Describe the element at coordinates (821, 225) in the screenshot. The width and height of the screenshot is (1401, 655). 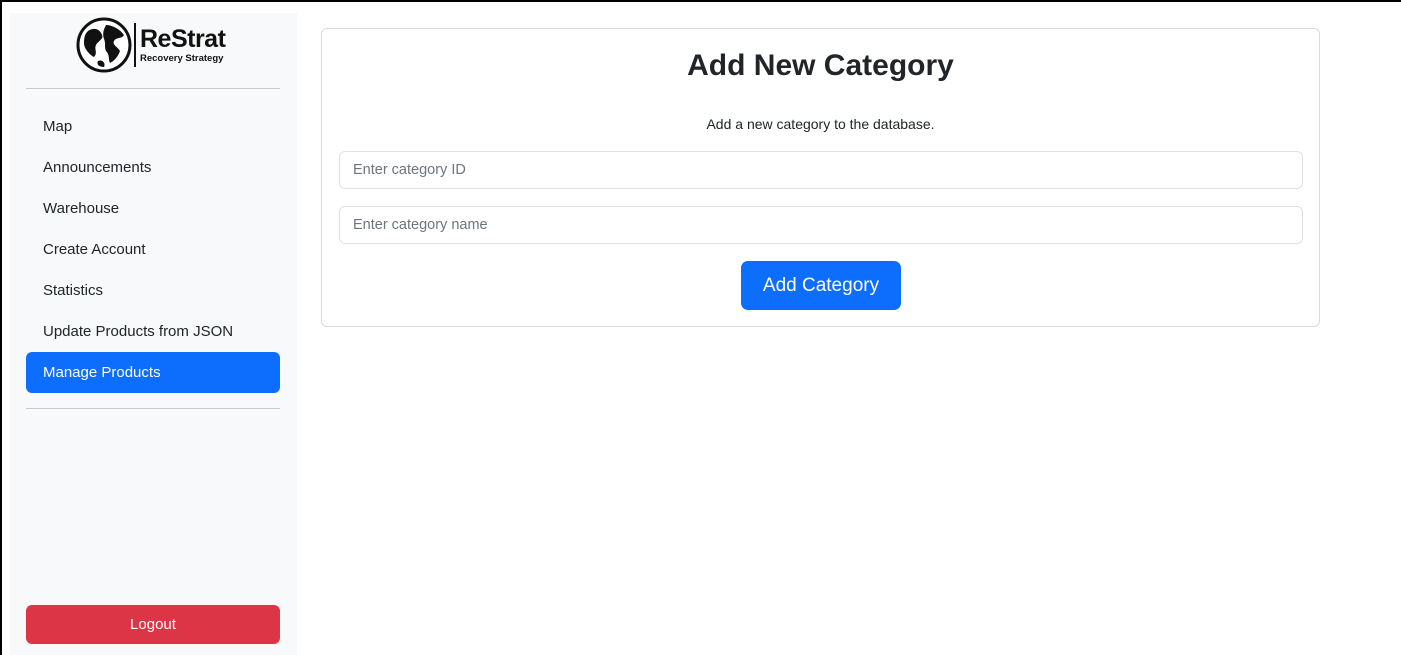
I see `category-name-input` at that location.